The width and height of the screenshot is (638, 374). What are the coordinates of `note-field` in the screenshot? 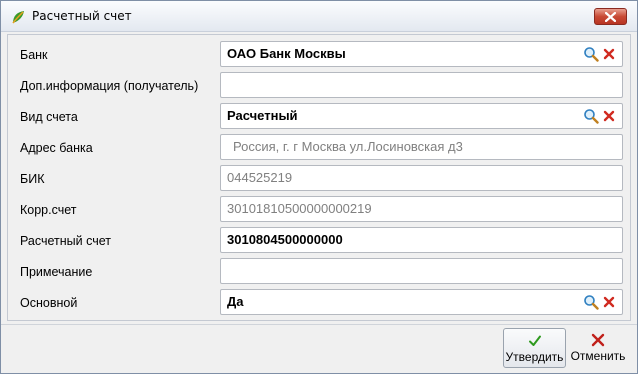 It's located at (421, 271).